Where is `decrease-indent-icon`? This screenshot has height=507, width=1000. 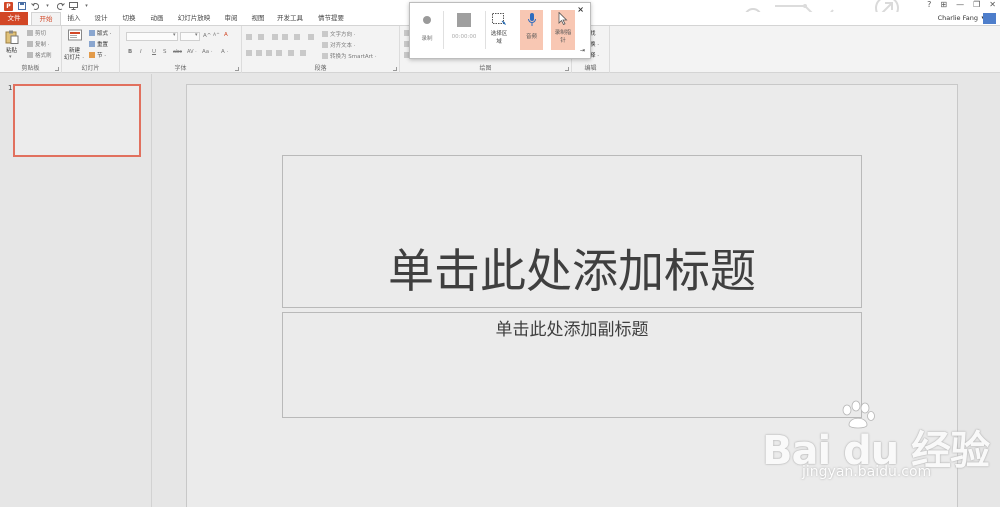
decrease-indent-icon is located at coordinates (275, 37).